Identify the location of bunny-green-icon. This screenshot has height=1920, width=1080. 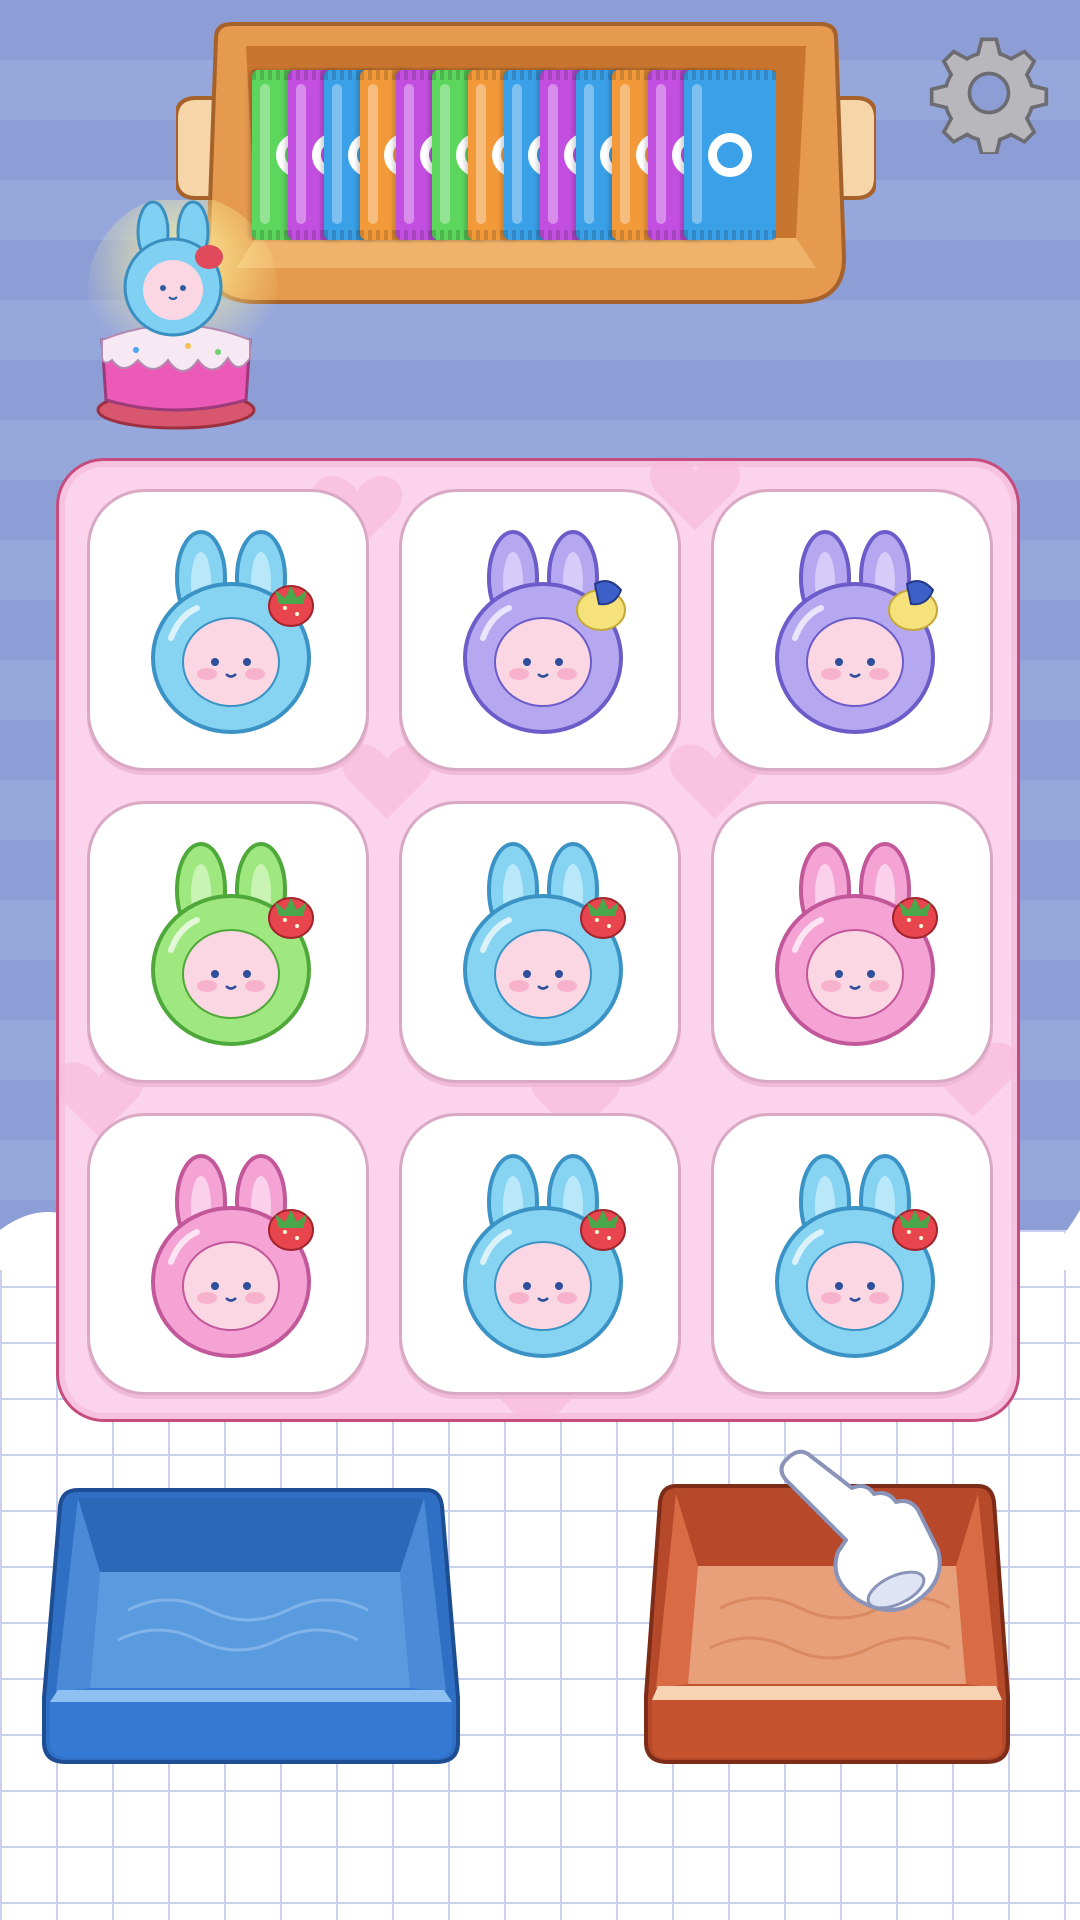
(232, 944).